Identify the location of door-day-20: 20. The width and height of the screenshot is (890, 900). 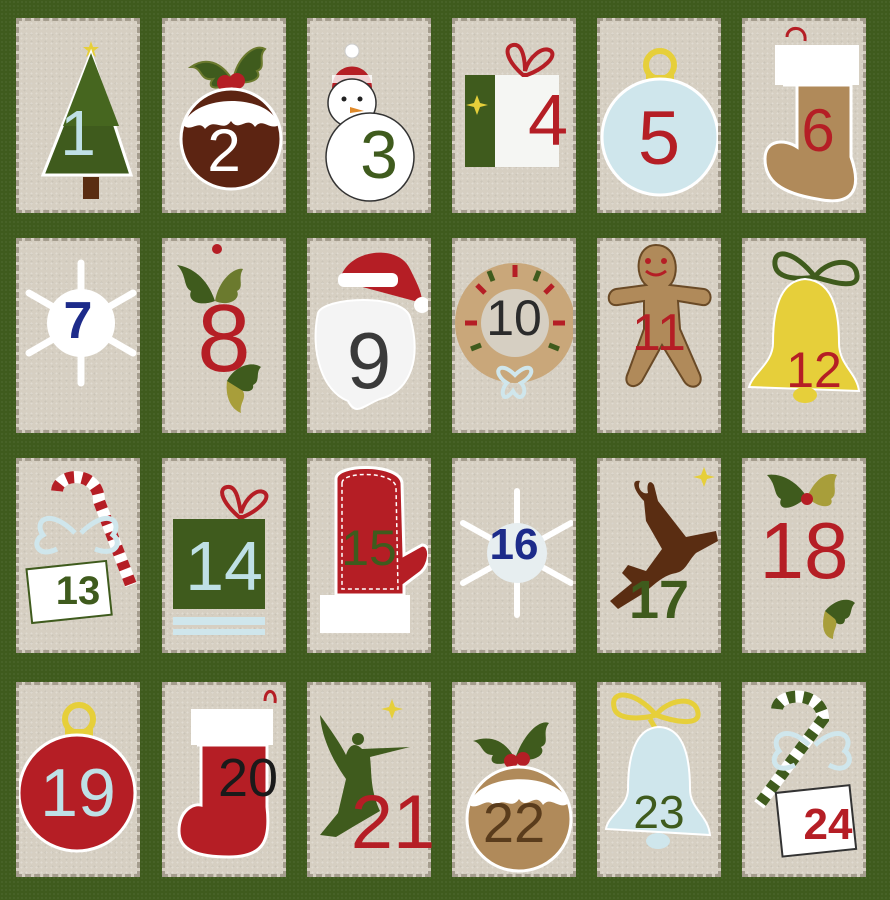
(224, 779).